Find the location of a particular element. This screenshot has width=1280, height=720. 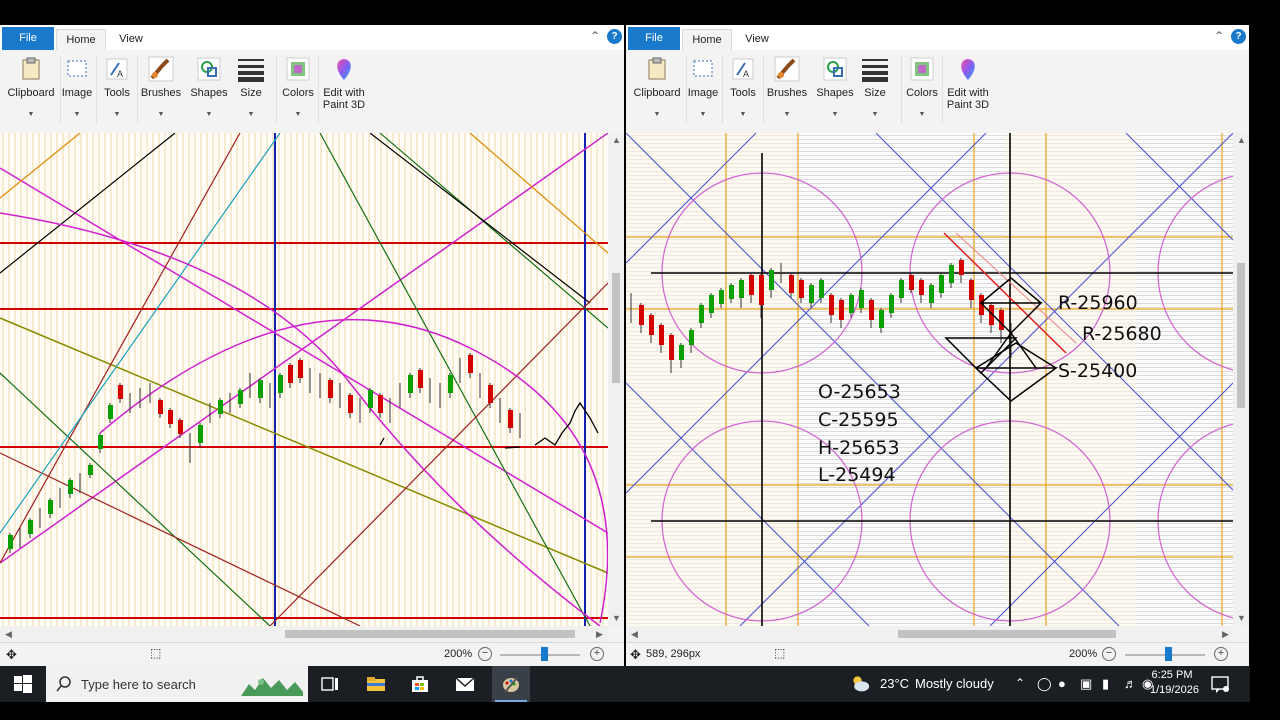

show-hidden-icons-icon: ⌃ is located at coordinates (1020, 683).